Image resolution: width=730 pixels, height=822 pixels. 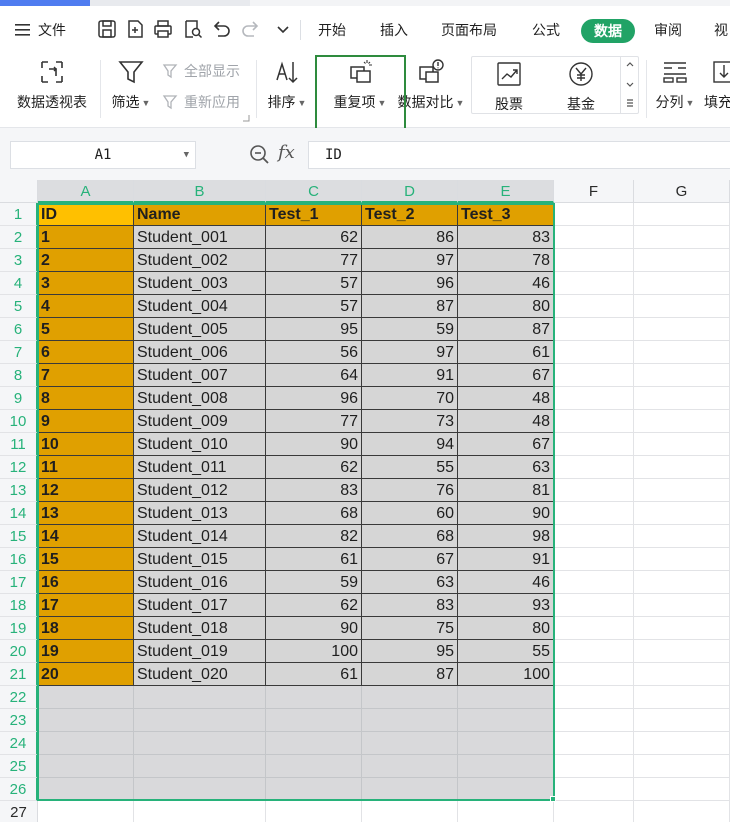 What do you see at coordinates (410, 398) in the screenshot?
I see `cell: 70` at bounding box center [410, 398].